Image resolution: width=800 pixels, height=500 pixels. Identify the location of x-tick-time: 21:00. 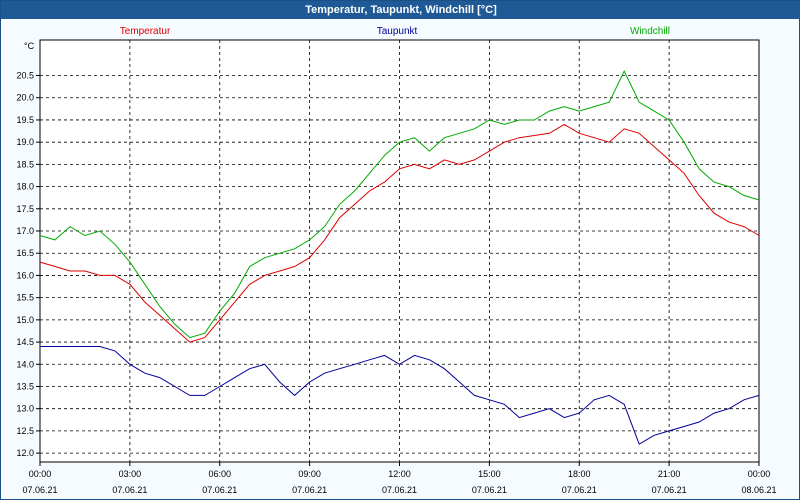
(669, 474).